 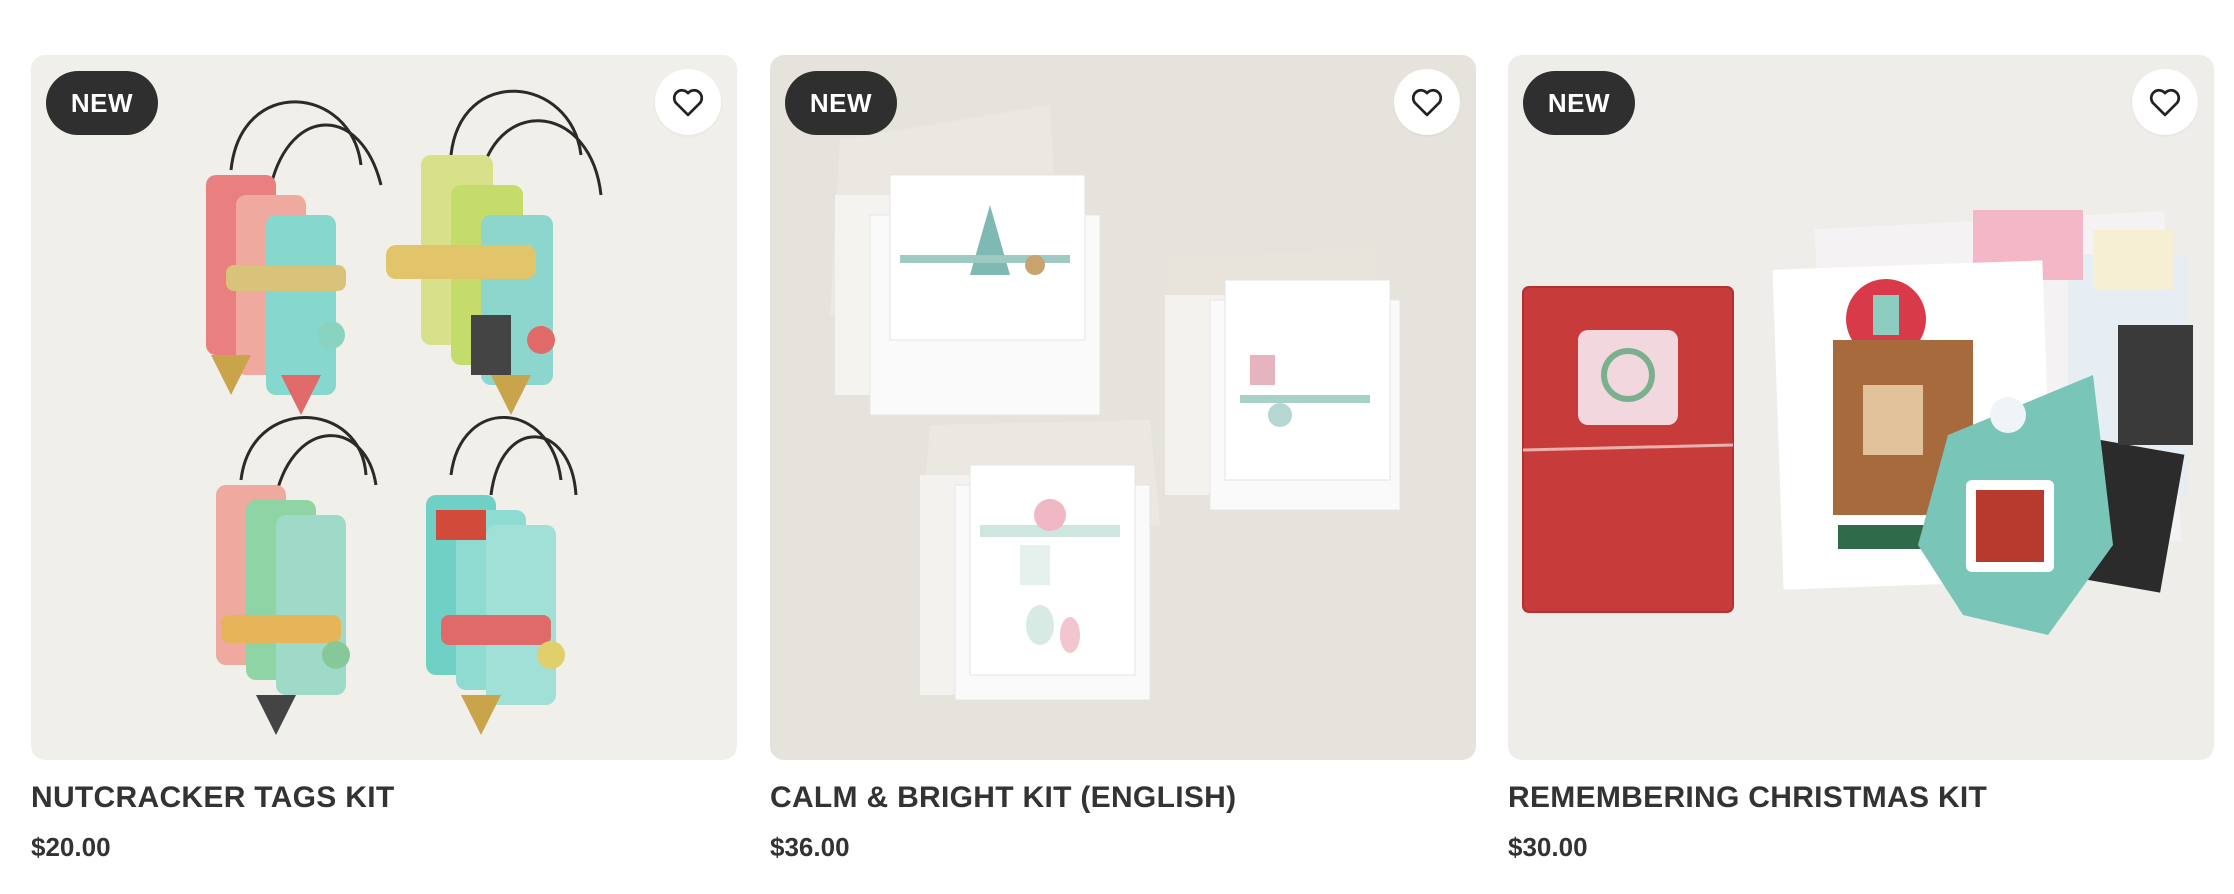 I want to click on product-title: REMEMBERING CHRISTMAS KIT, so click(x=1861, y=798).